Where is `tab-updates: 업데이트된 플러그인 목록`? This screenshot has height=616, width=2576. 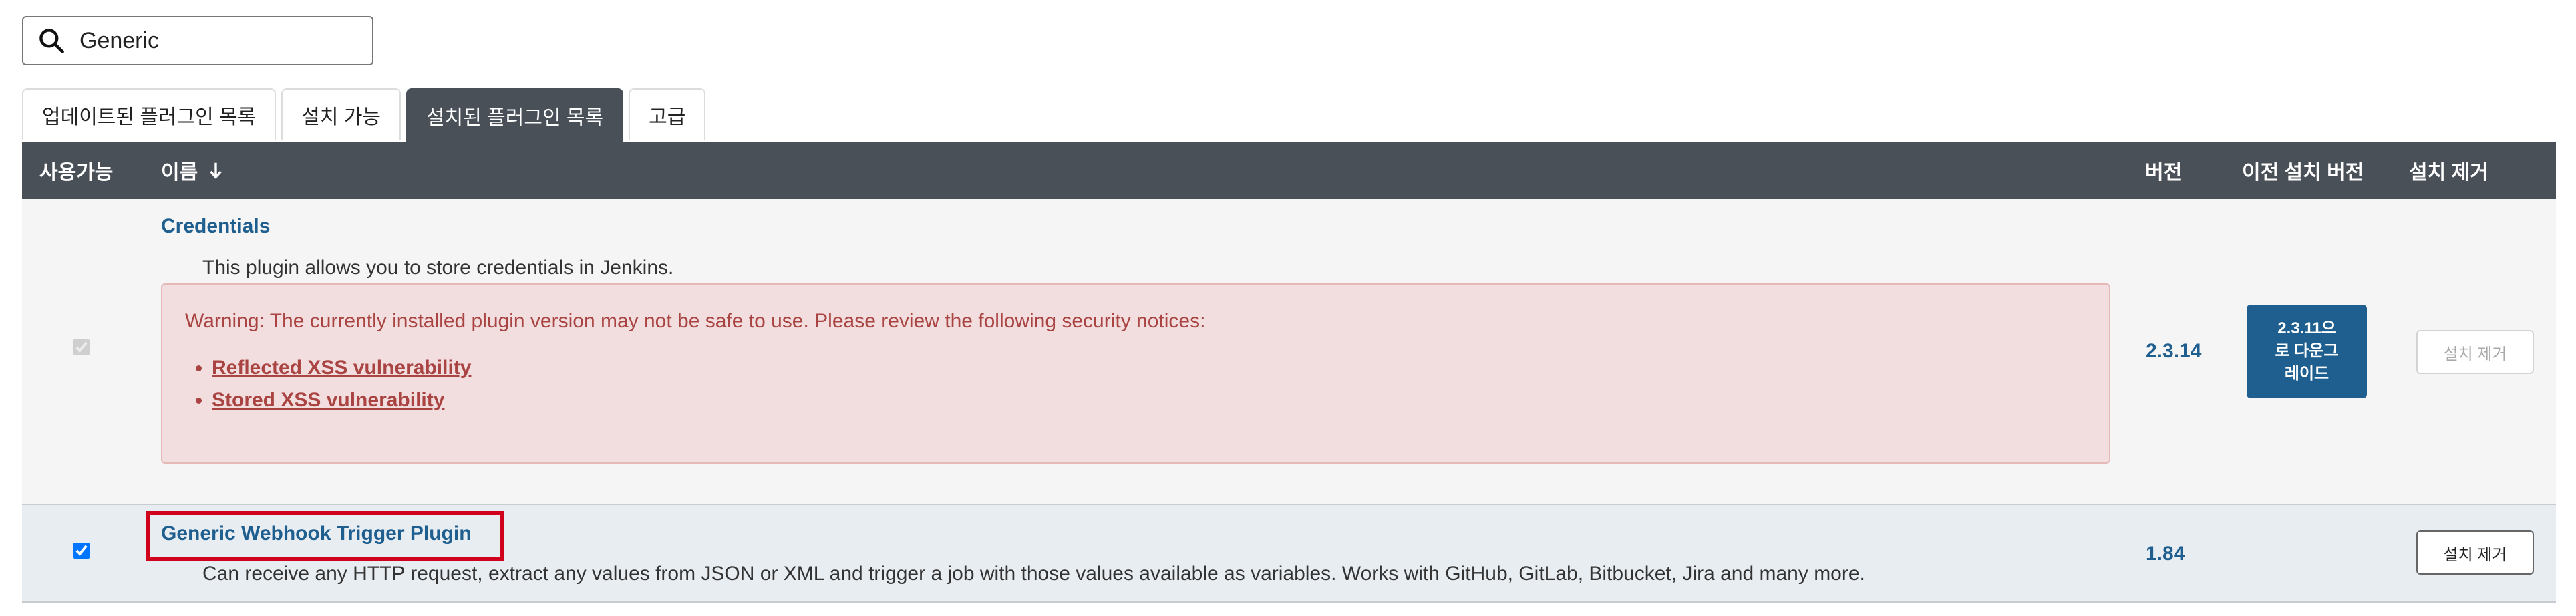
tab-updates: 업데이트된 플러그인 목록 is located at coordinates (149, 114).